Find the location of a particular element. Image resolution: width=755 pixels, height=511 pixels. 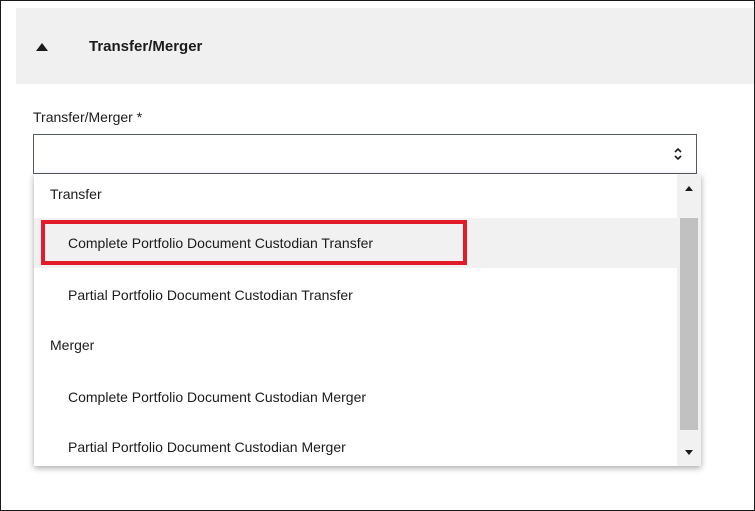

scroll-up-arrow-icon is located at coordinates (689, 188).